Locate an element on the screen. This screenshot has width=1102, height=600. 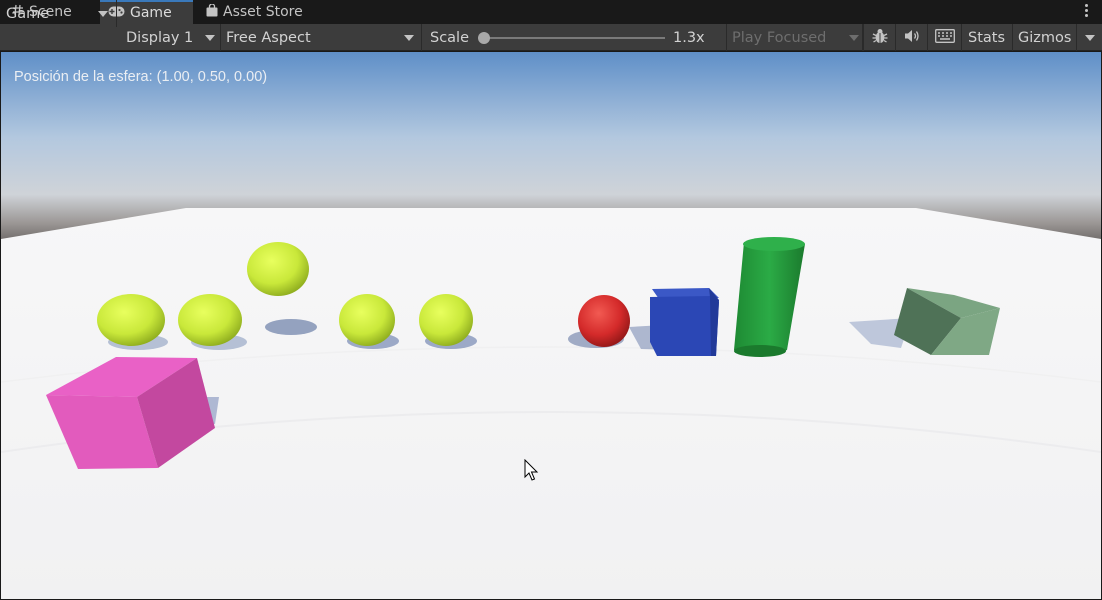
debug-bug-button is located at coordinates (879, 37).